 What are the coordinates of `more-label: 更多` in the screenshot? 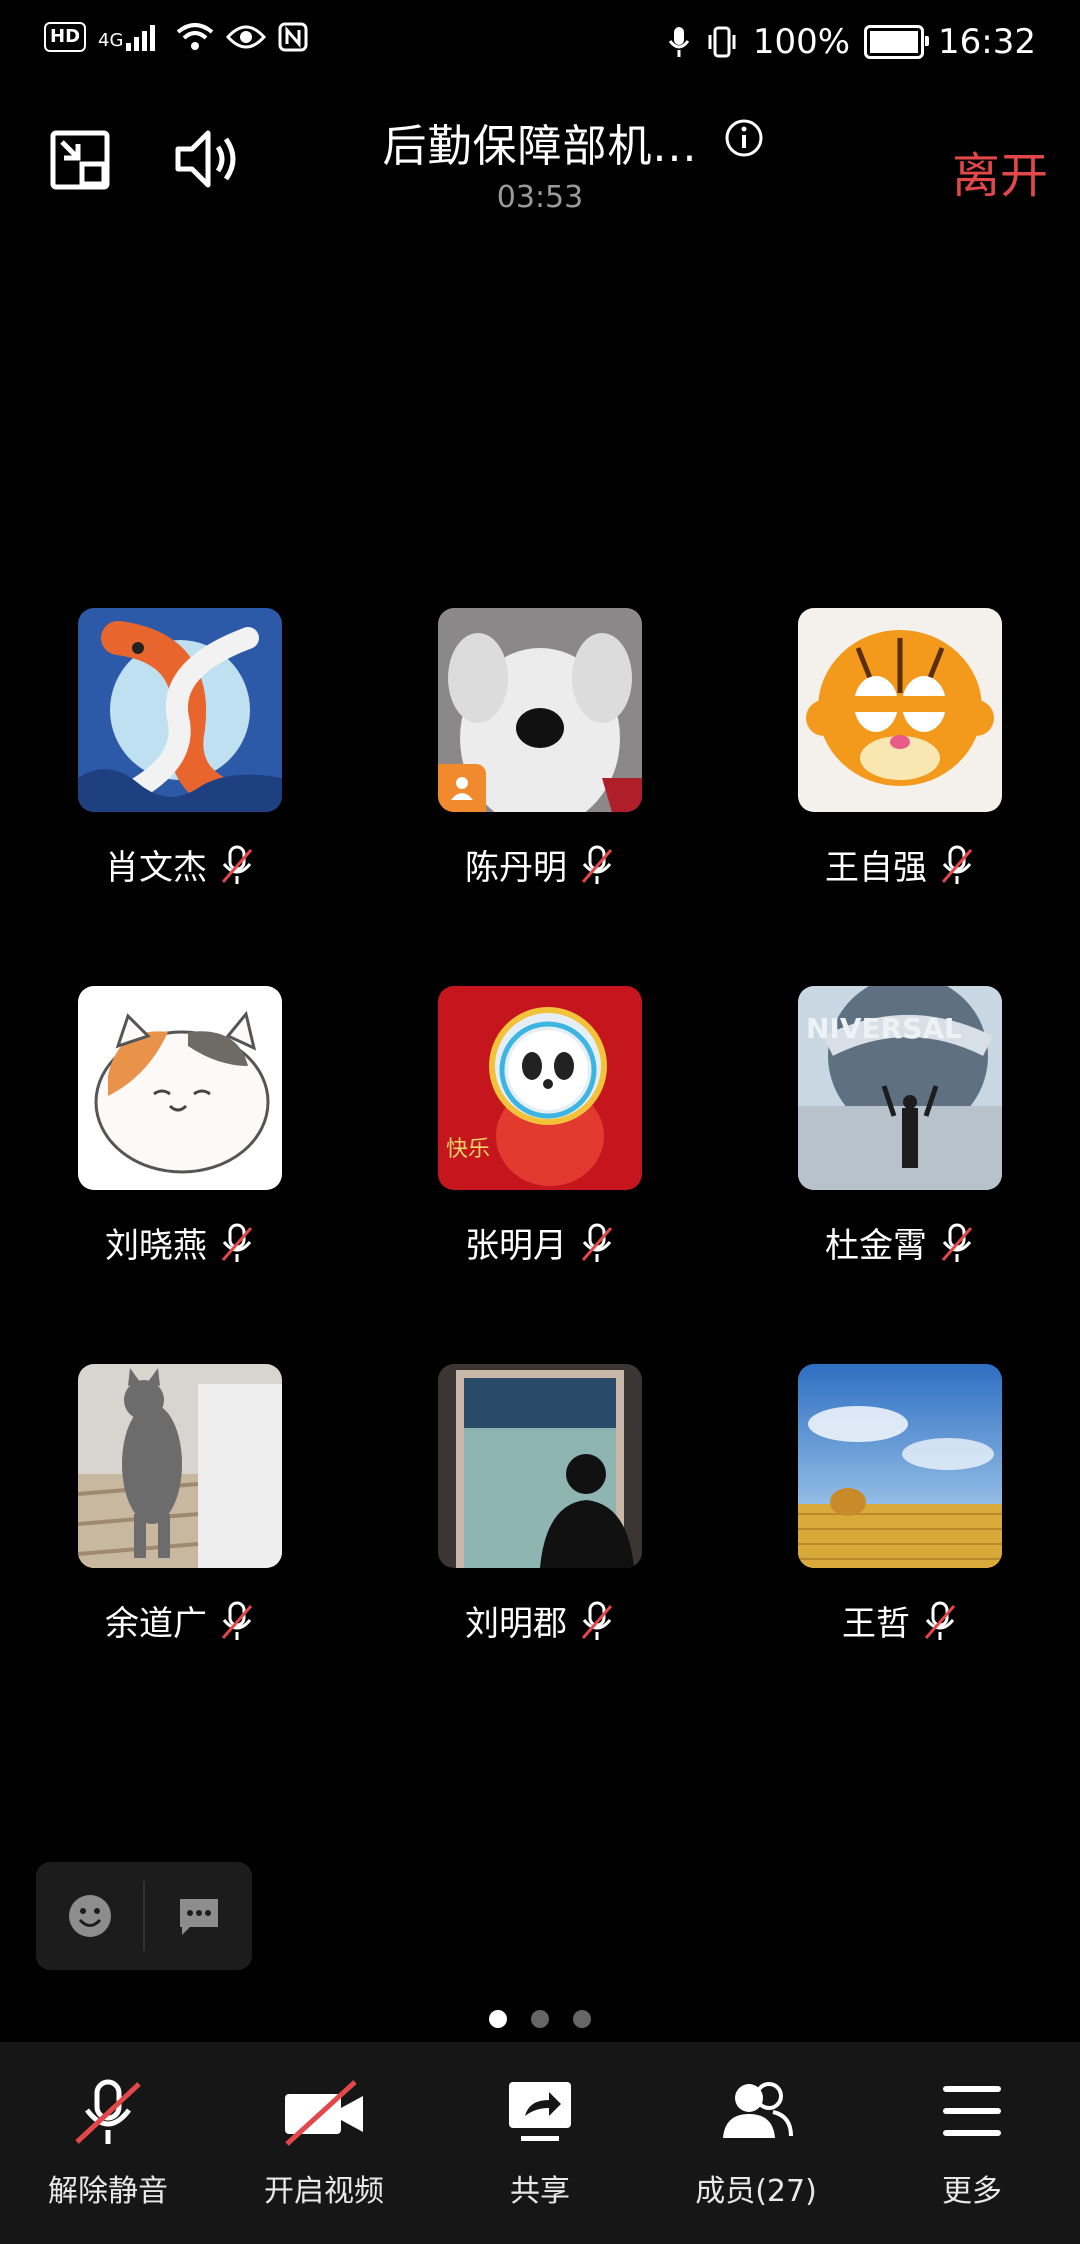 It's located at (972, 2191).